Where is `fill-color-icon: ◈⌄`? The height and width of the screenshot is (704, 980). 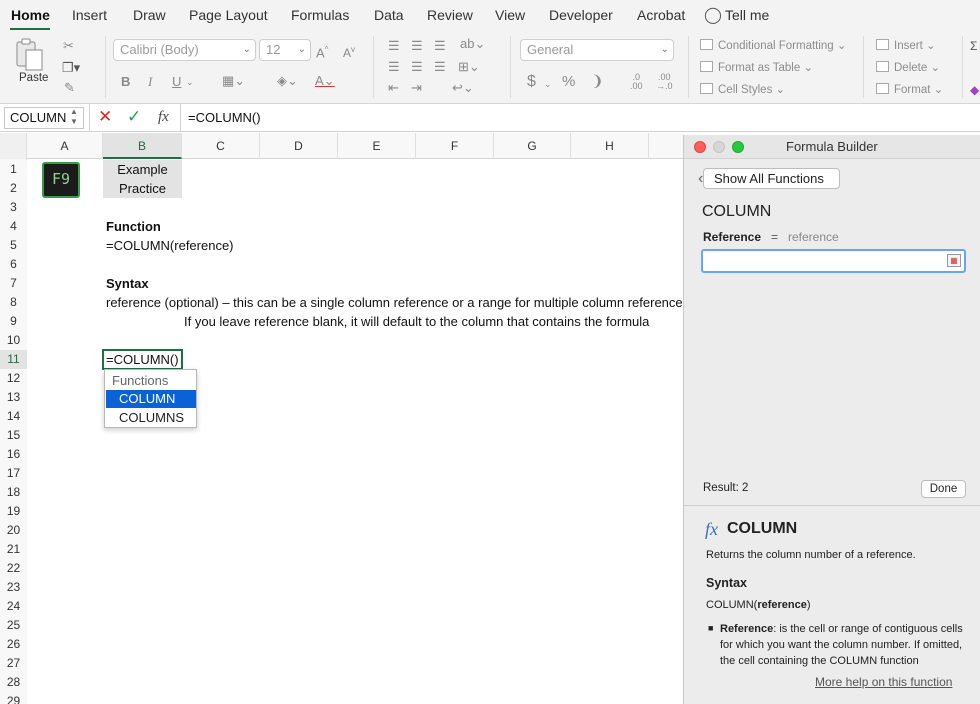 fill-color-icon: ◈⌄ is located at coordinates (287, 81).